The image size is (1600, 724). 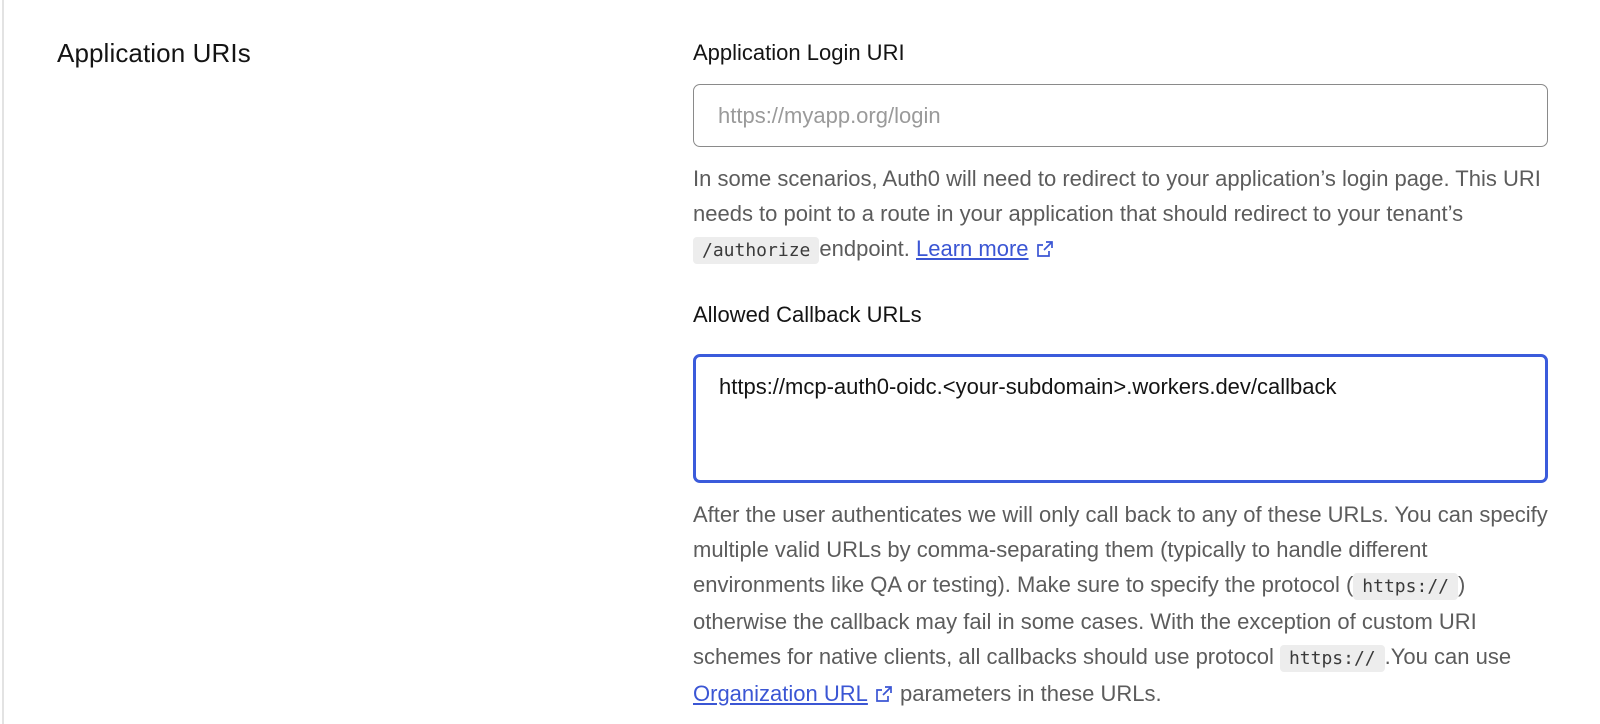 I want to click on section-title: Application URIs, so click(x=154, y=53).